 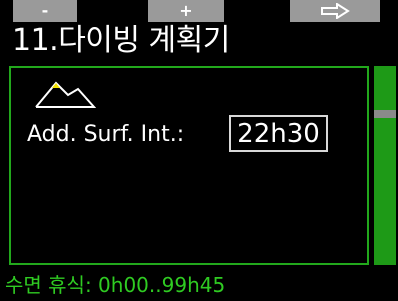 What do you see at coordinates (121, 40) in the screenshot?
I see `page-title: 11.다이빙 계획기` at bounding box center [121, 40].